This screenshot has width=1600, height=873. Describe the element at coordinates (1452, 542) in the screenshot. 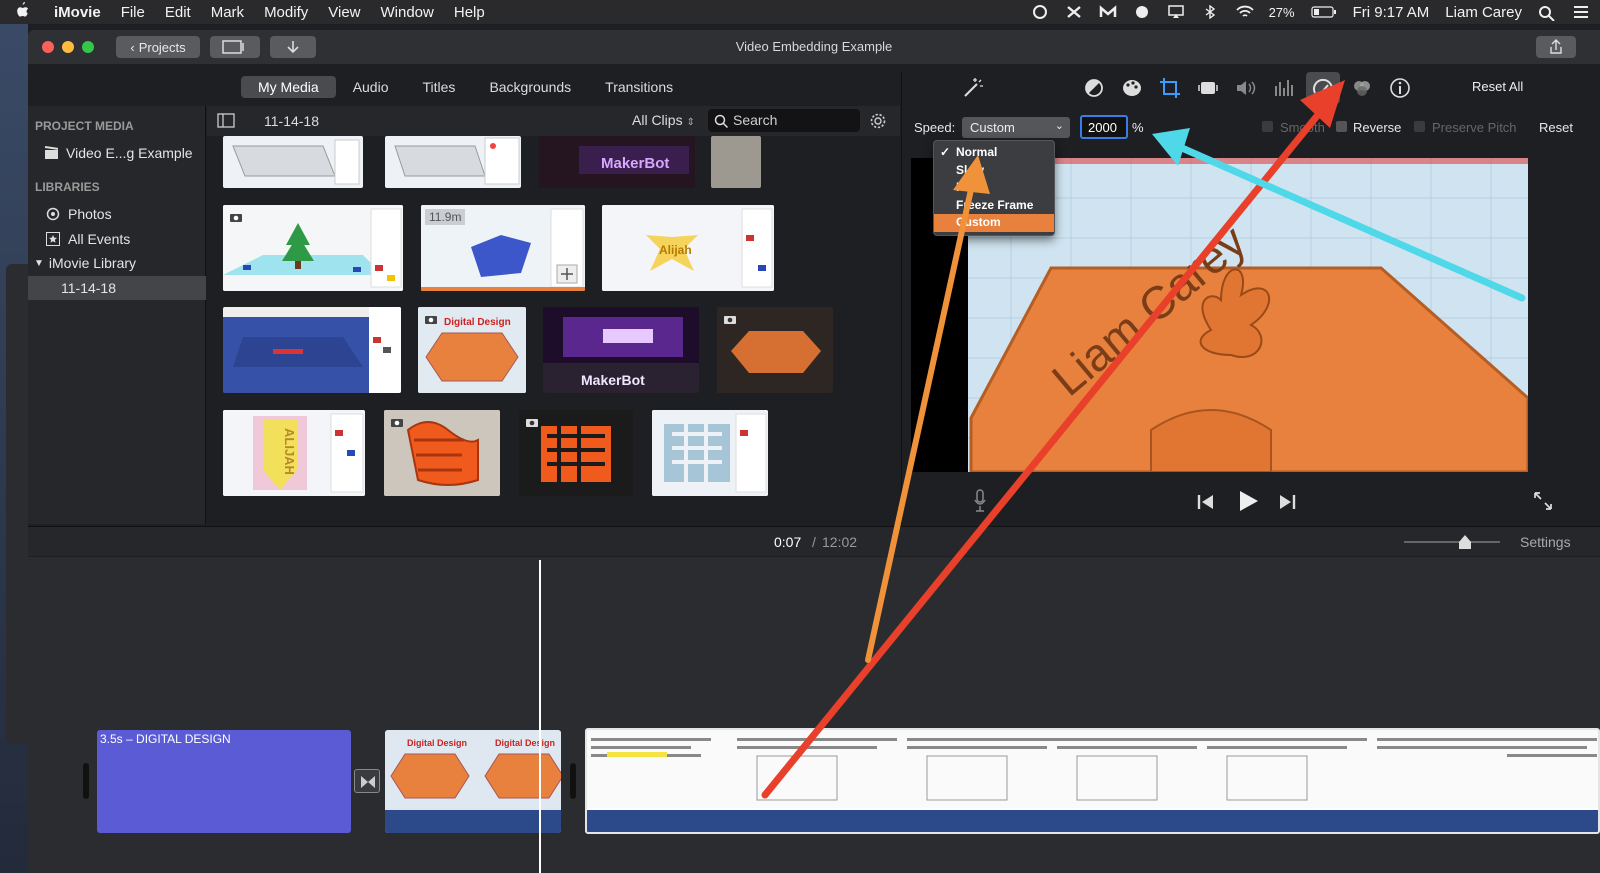

I see `zoom-slider-track` at that location.